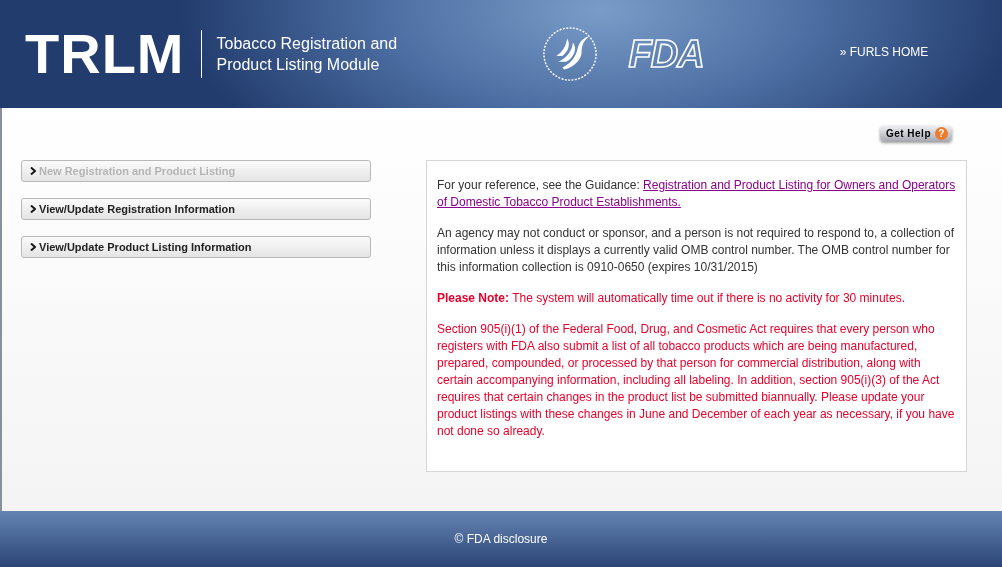 The height and width of the screenshot is (567, 1002). Describe the element at coordinates (696, 380) in the screenshot. I see `section-notice: Section 905(i)(1) of the Federal Food, Drug, and Cosmetic Act requires that every person who registers with FDA also submit a list of all tobacco products which are being manufactured, prepared, compounded, or processed by that person for commercial distribution, along with certain accompanying information, including all labeling. In addition, section 905(i)(3) of the Act requires that certain changes in the product list be submitted biannually. Please update your product listings with these changes in June and December of each year as necessary, if you have not done so already.` at that location.